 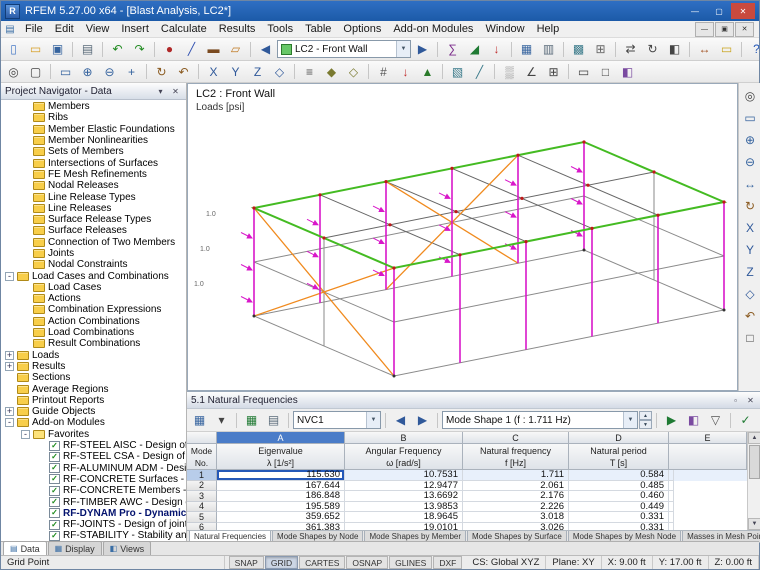 I want to click on tree-item: Average Regions, so click(x=93, y=389).